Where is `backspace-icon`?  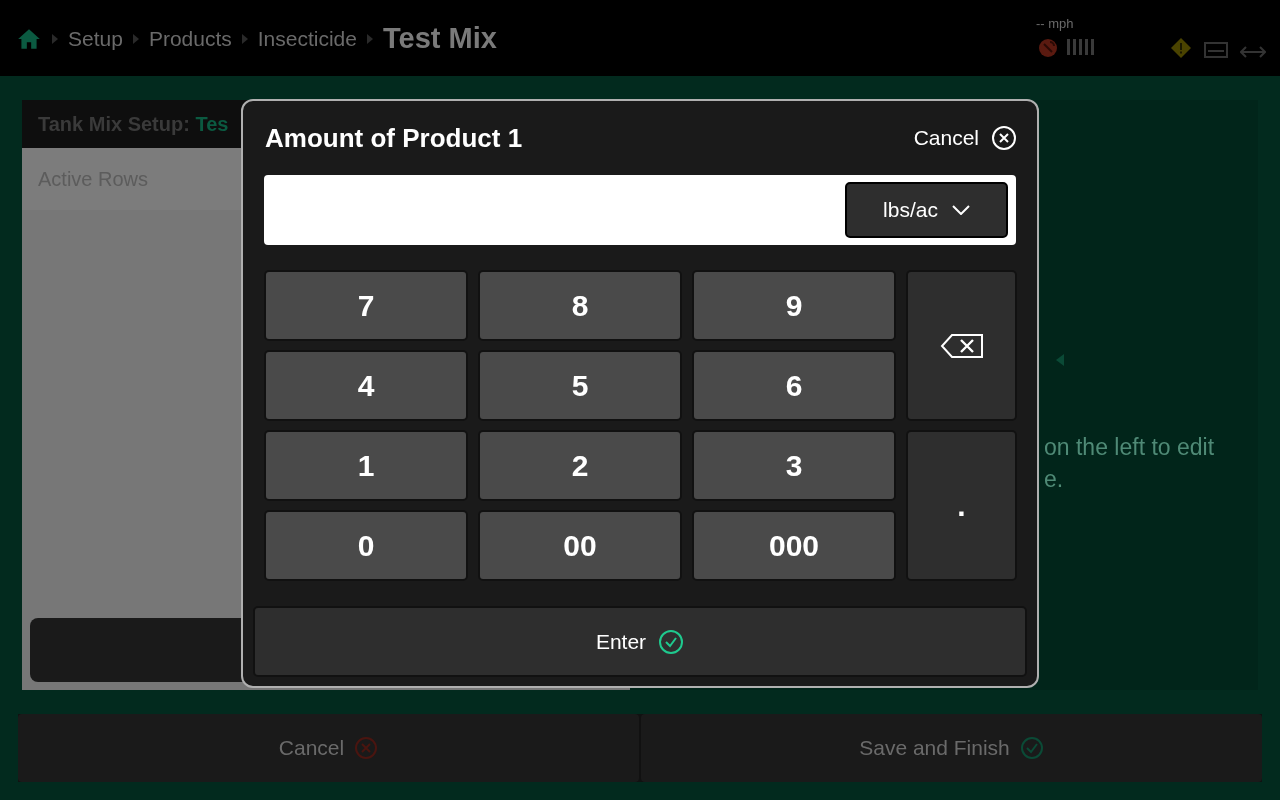
backspace-icon is located at coordinates (961, 345).